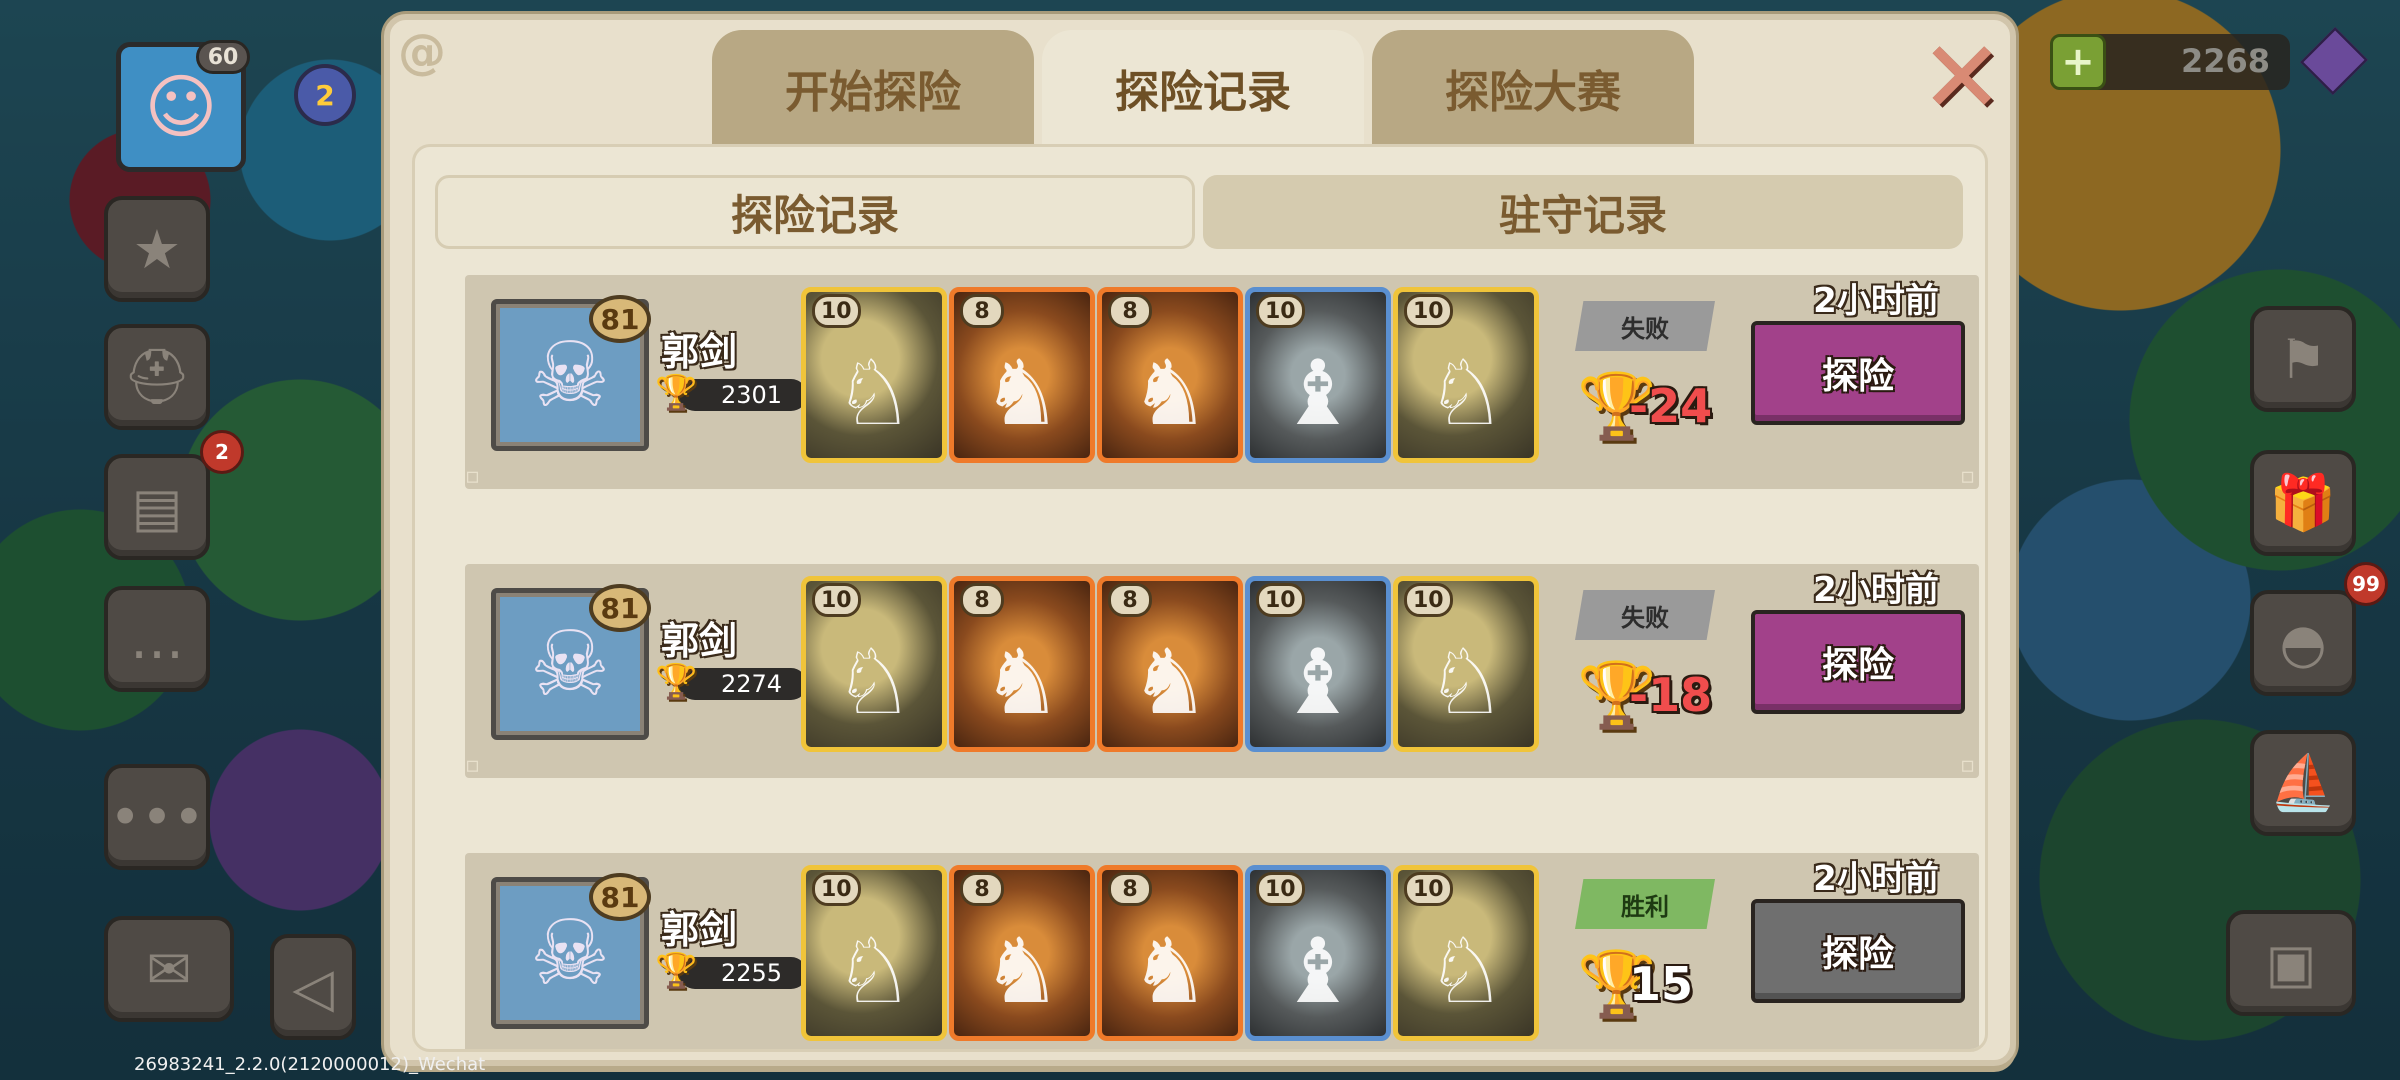 Image resolution: width=2400 pixels, height=1080 pixels. I want to click on corner-swirl-icon: @, so click(422, 52).